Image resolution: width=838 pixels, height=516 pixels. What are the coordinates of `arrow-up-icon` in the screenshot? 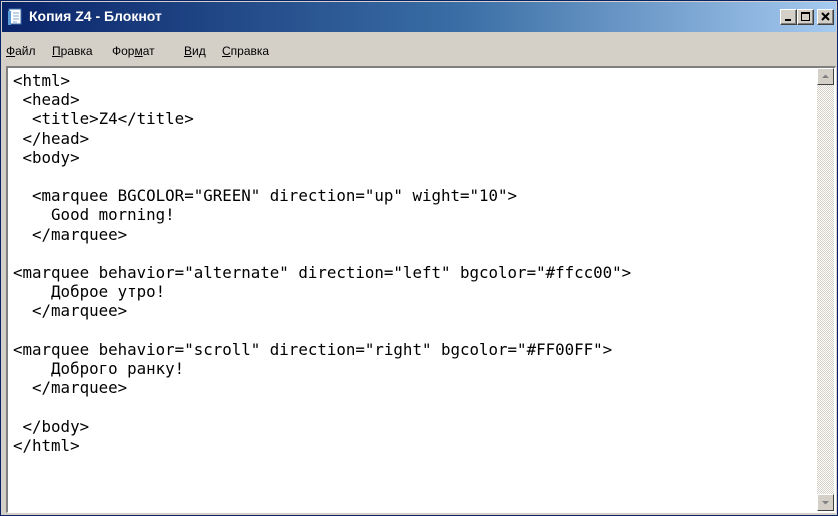 It's located at (825, 76).